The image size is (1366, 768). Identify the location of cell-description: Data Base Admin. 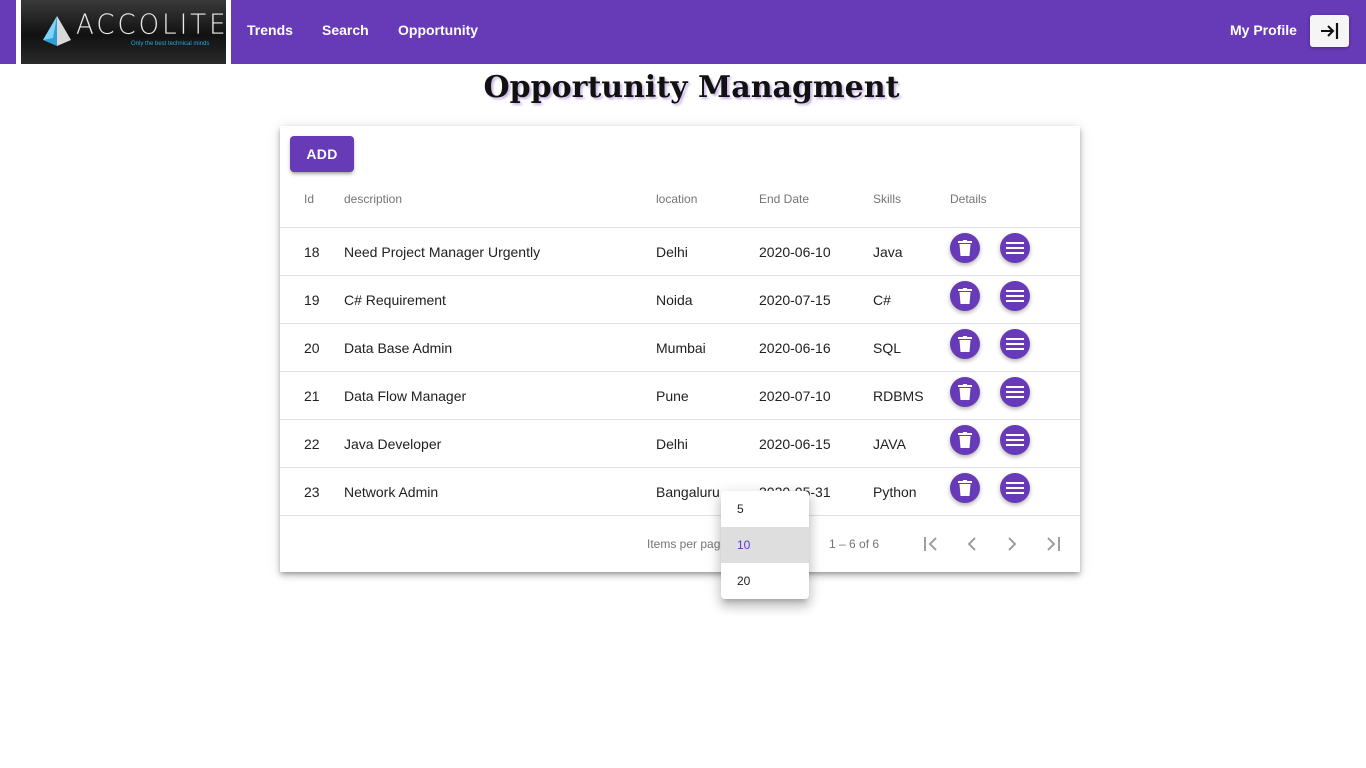
(398, 348).